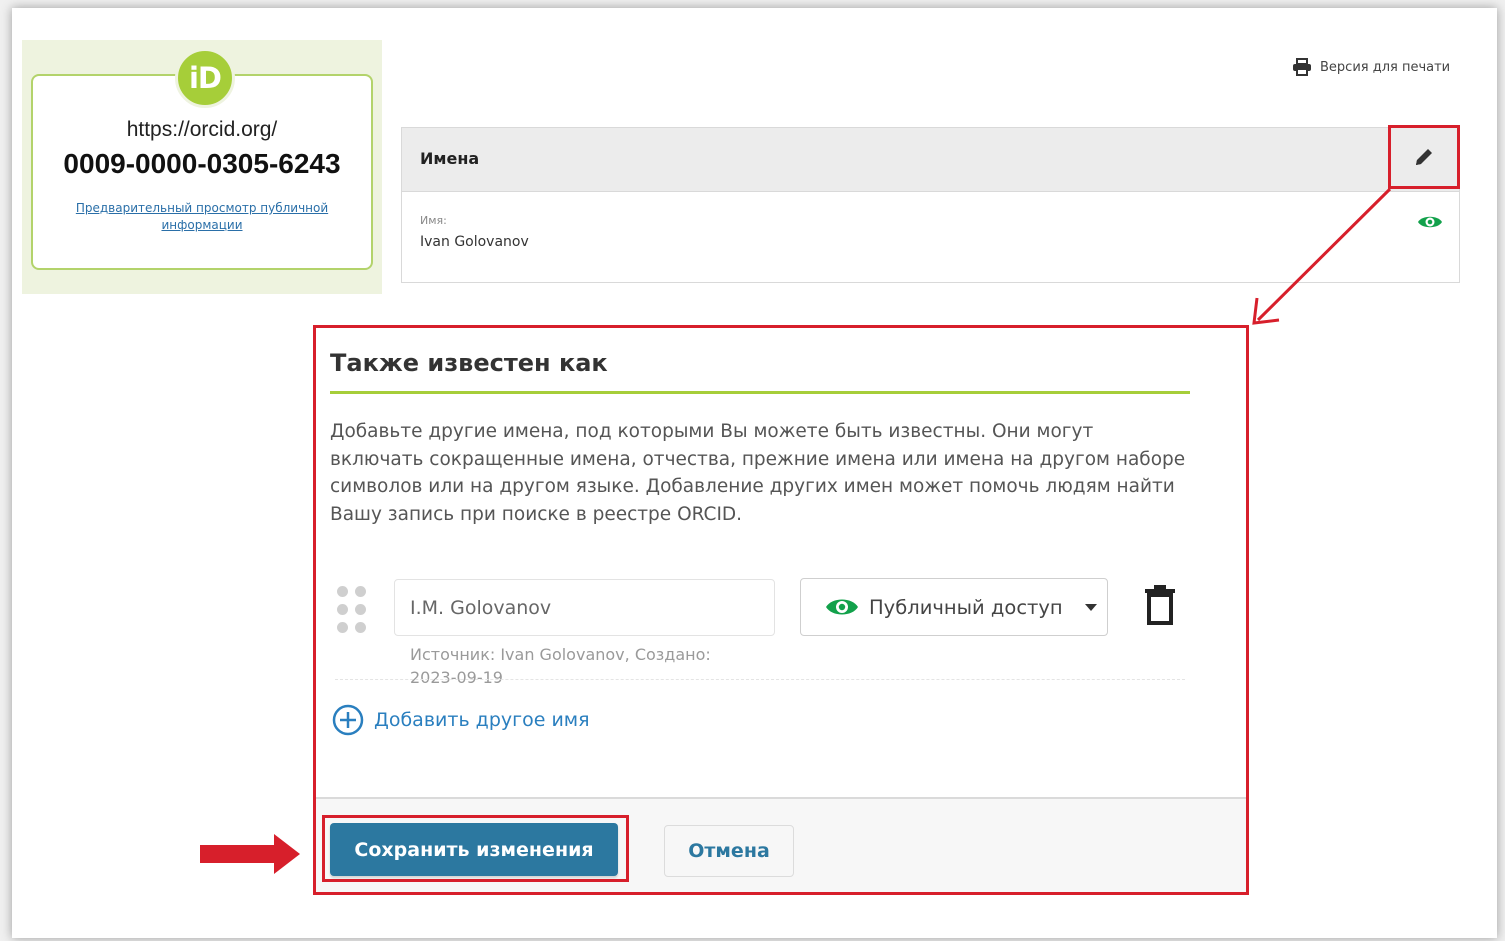 This screenshot has height=941, width=1505. What do you see at coordinates (474, 849) in the screenshot?
I see `save-changes-button: Сохранить изменения` at bounding box center [474, 849].